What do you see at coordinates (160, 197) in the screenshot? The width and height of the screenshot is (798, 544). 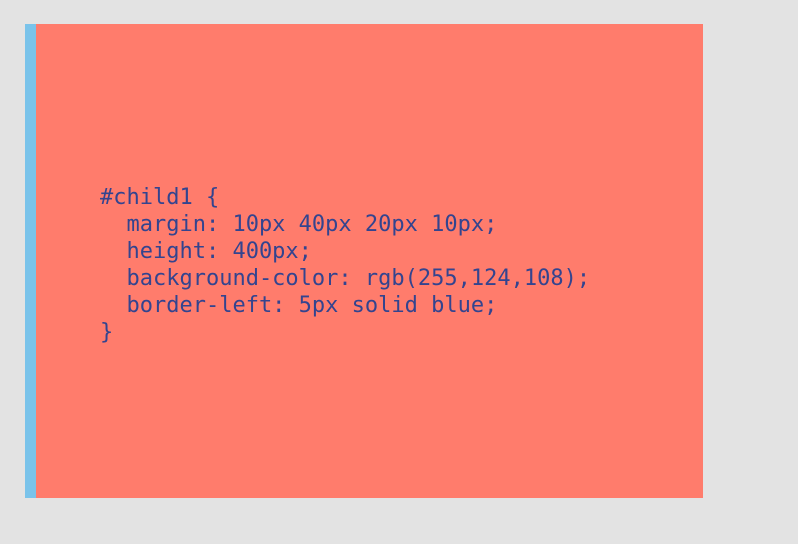 I see `code-line-selector: #child1 {` at bounding box center [160, 197].